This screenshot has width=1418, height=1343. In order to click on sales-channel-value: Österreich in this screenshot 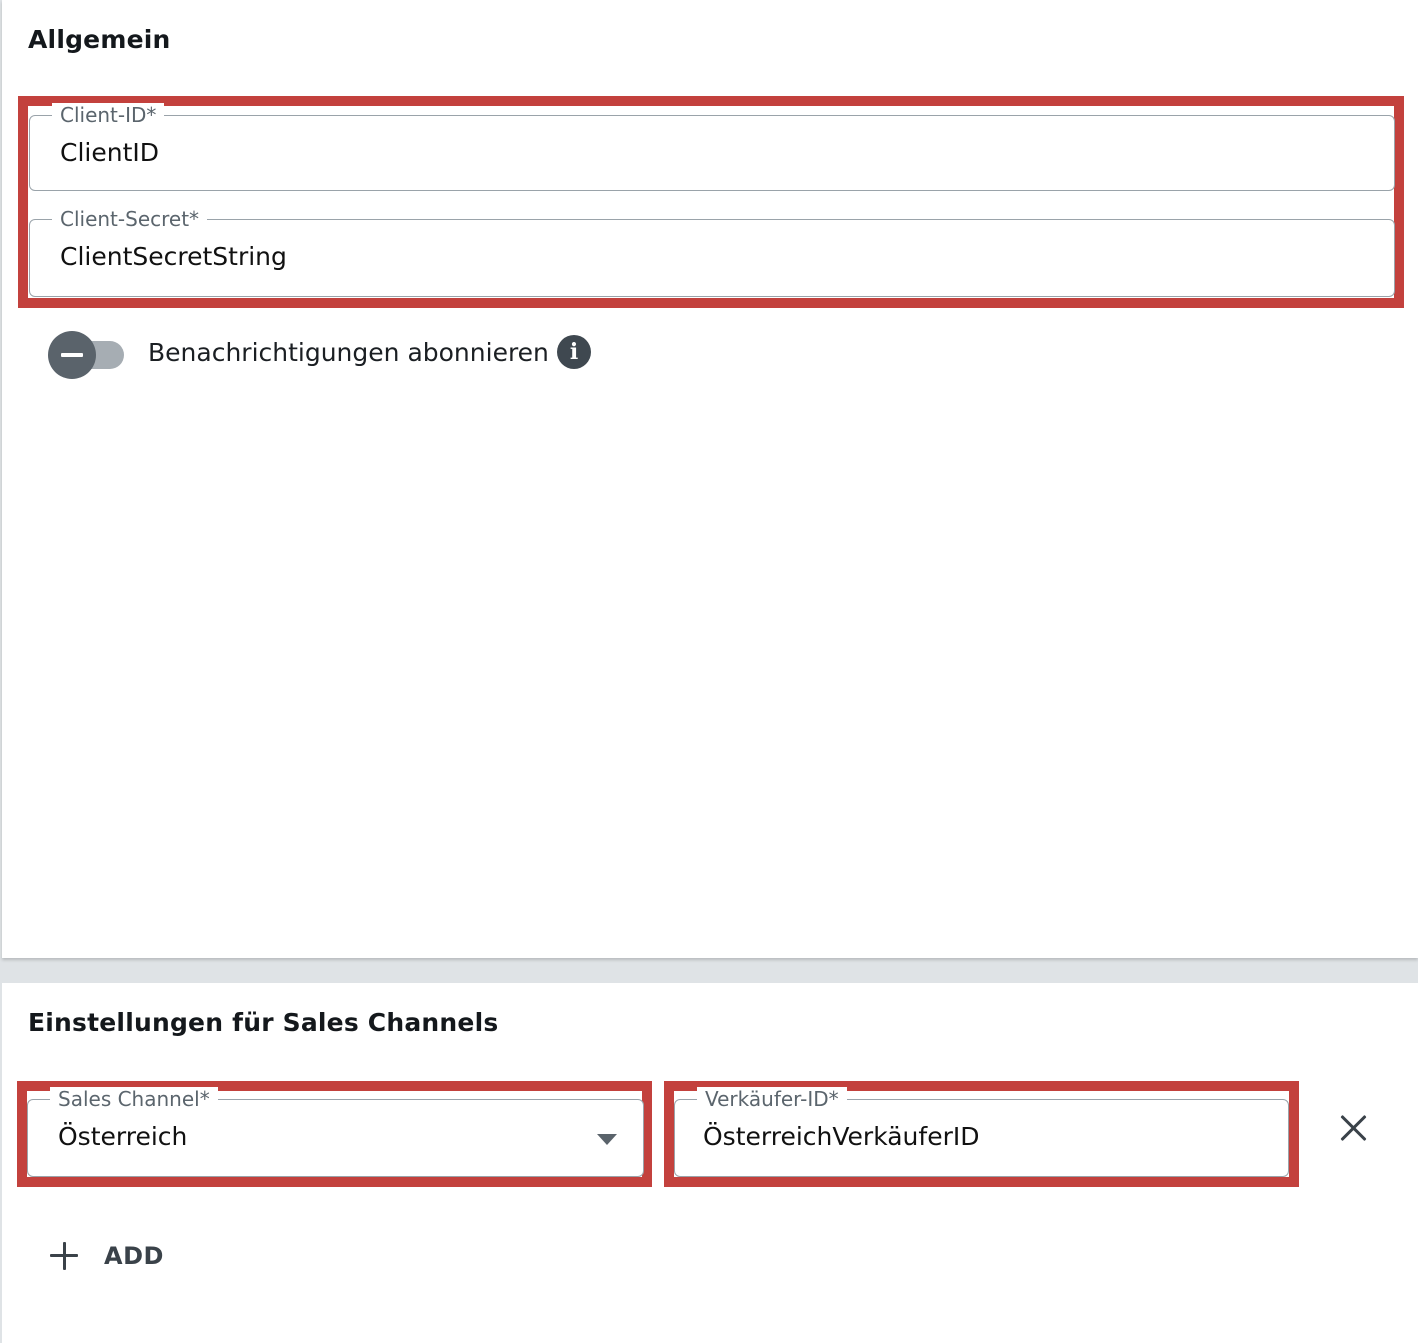, I will do `click(123, 1136)`.